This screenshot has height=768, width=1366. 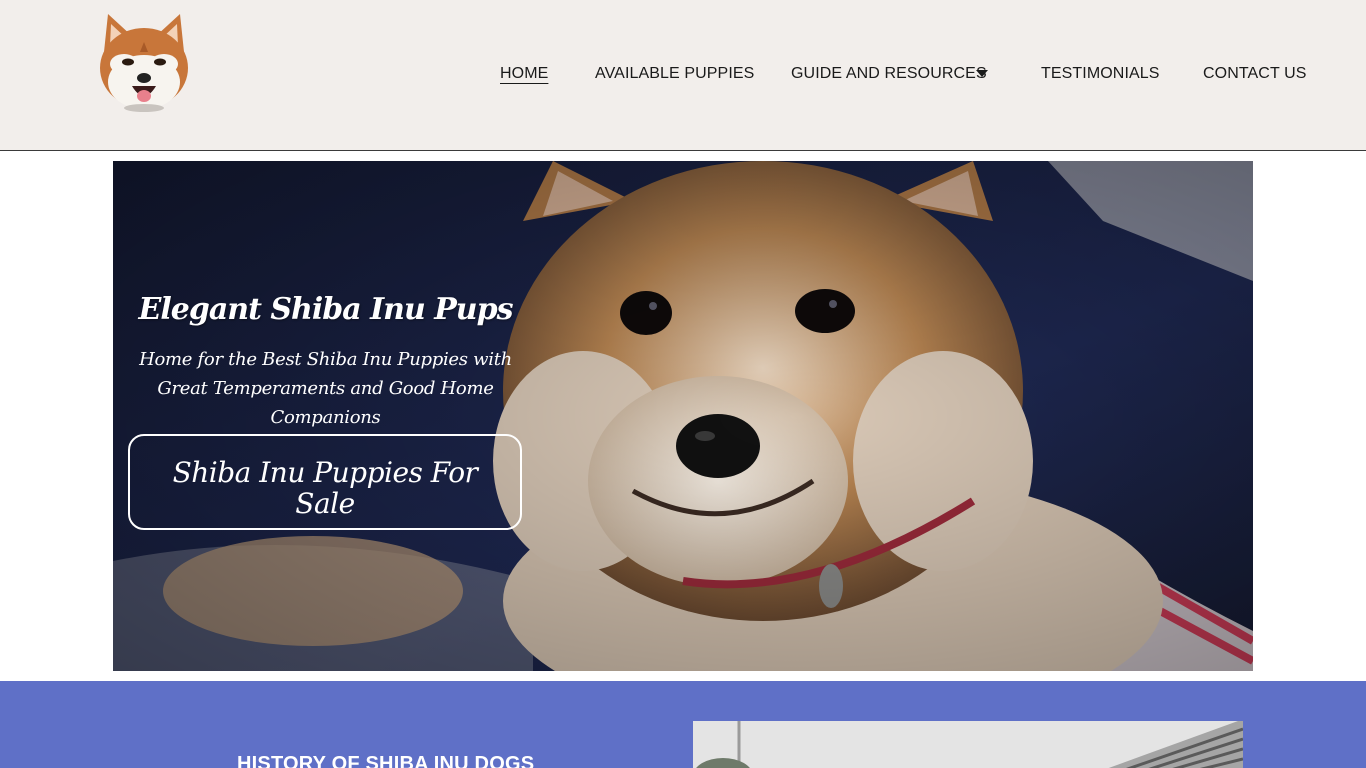 What do you see at coordinates (683, 724) in the screenshot?
I see `history-section: HISTORY OF SHIBA INU DOGS` at bounding box center [683, 724].